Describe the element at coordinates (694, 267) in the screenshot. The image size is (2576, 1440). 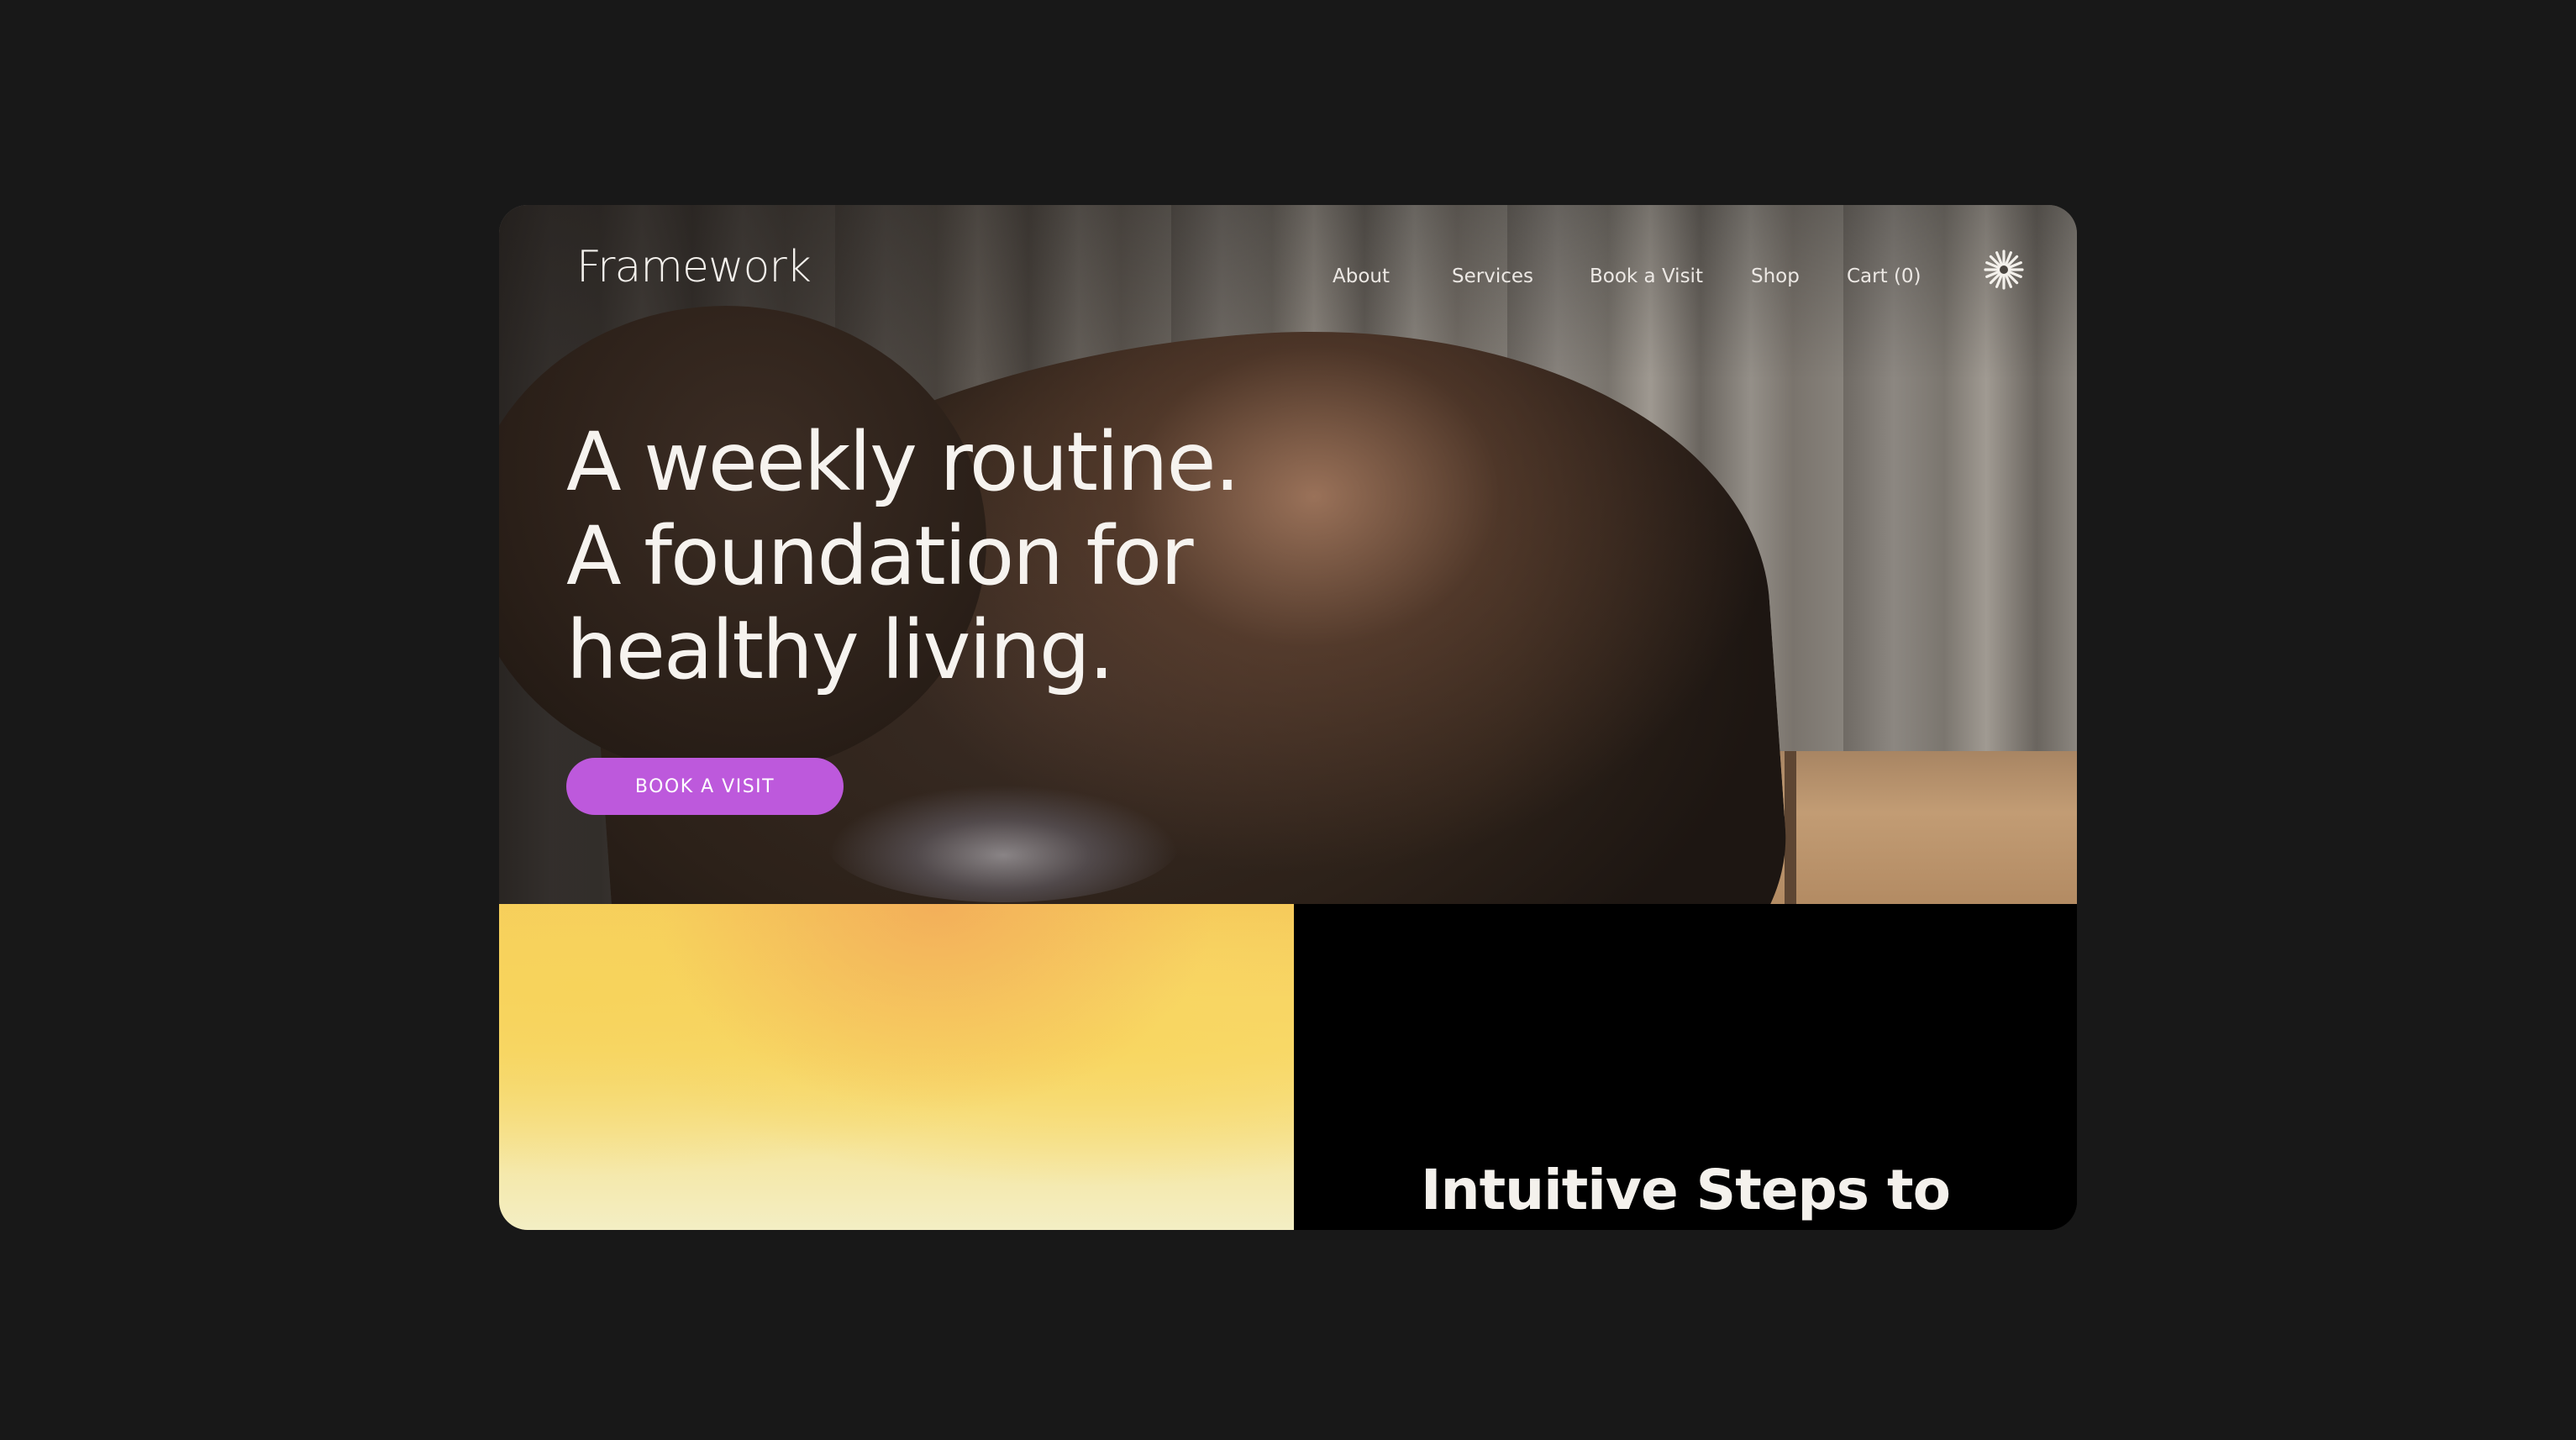
I see `site-logo: Framework` at that location.